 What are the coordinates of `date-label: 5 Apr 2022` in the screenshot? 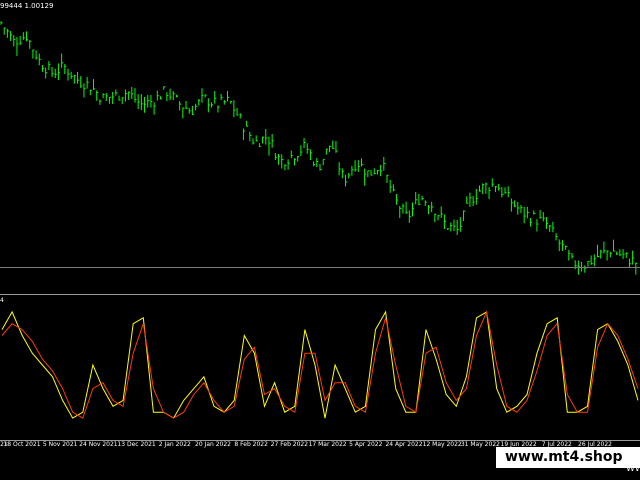 It's located at (366, 444).